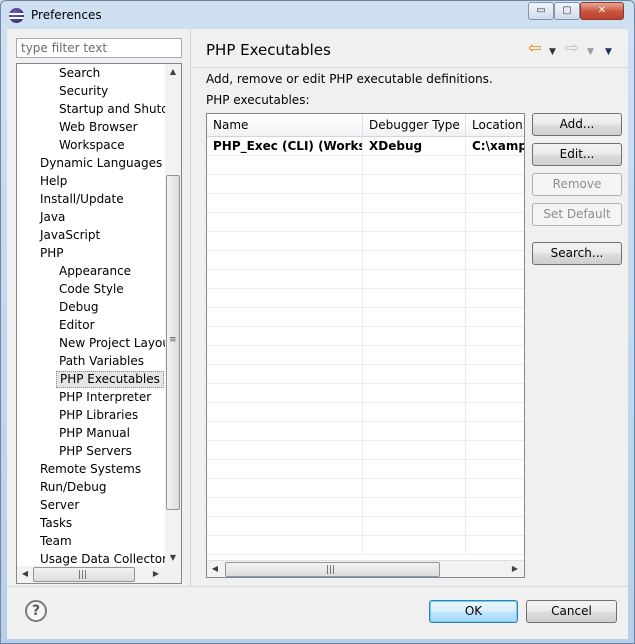  Describe the element at coordinates (414, 146) in the screenshot. I see `table-cell: XDebug` at that location.